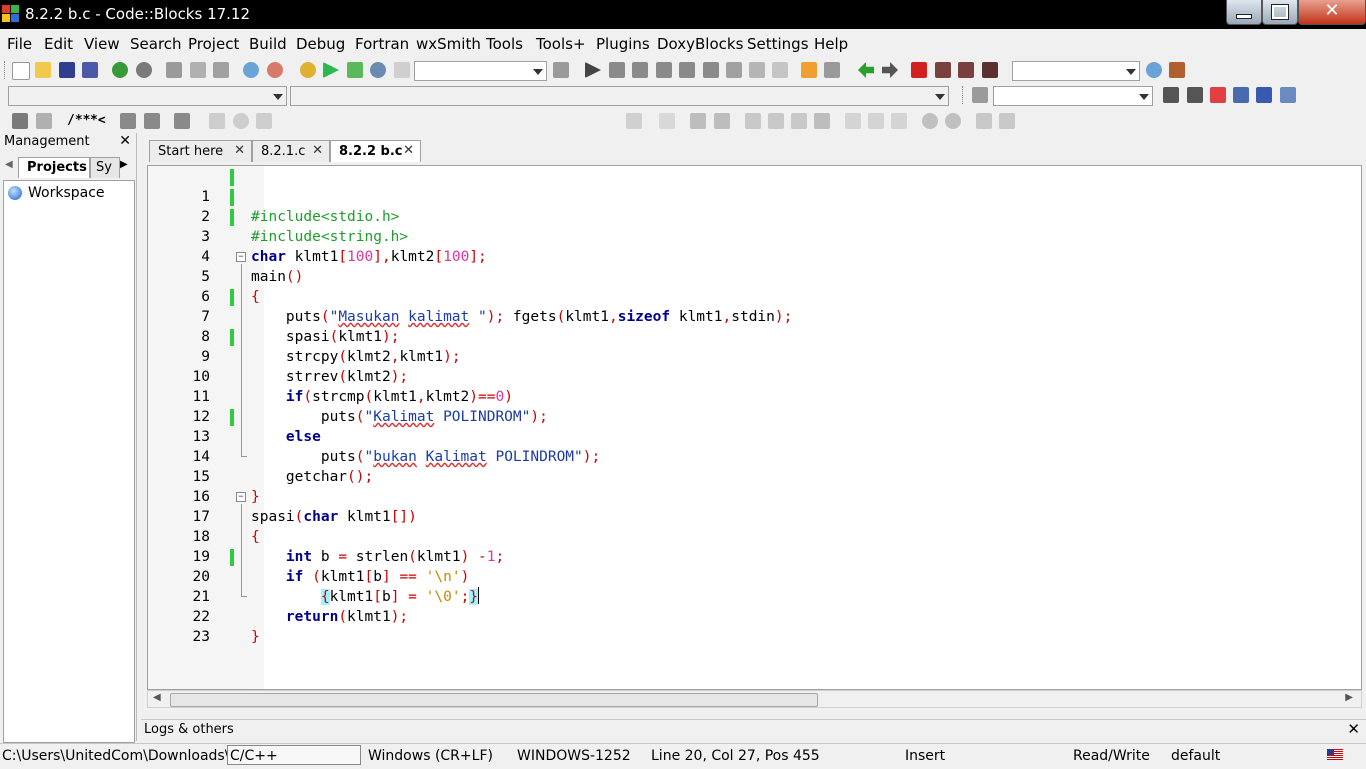 The image size is (1366, 769). I want to click on next-line-icon, so click(640, 70).